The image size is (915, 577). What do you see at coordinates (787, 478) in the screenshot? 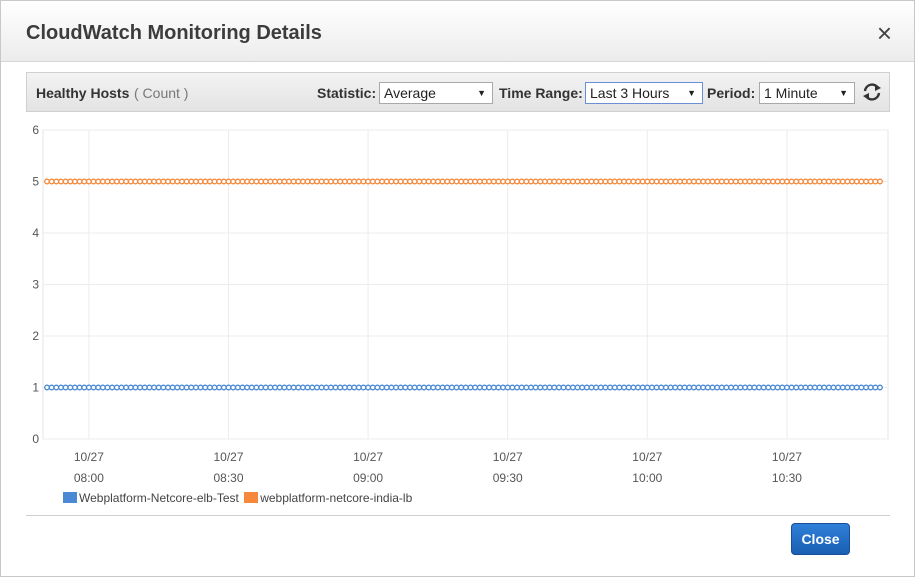
I see `x-tick-time: 10:30` at bounding box center [787, 478].